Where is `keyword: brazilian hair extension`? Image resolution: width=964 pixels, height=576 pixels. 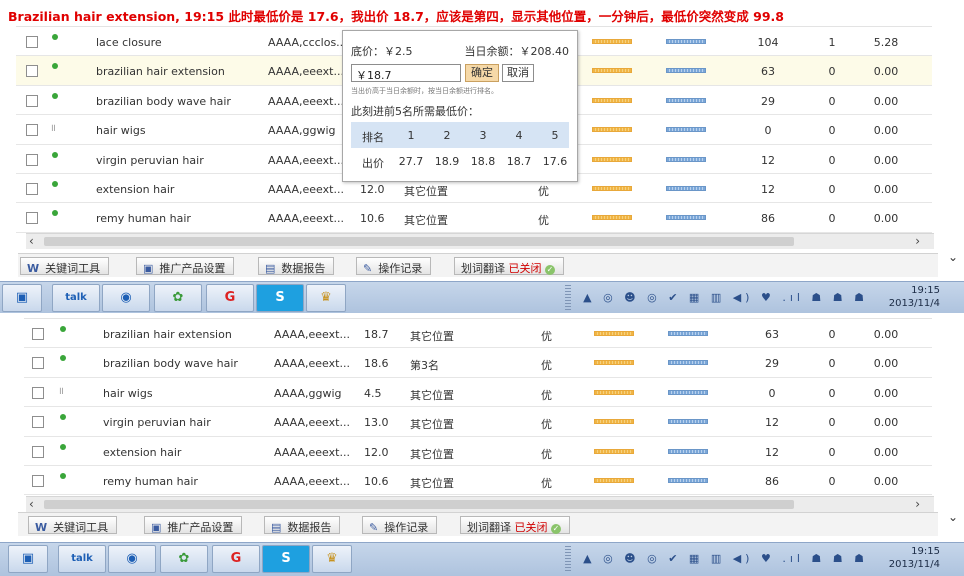
keyword: brazilian hair extension is located at coordinates (160, 72).